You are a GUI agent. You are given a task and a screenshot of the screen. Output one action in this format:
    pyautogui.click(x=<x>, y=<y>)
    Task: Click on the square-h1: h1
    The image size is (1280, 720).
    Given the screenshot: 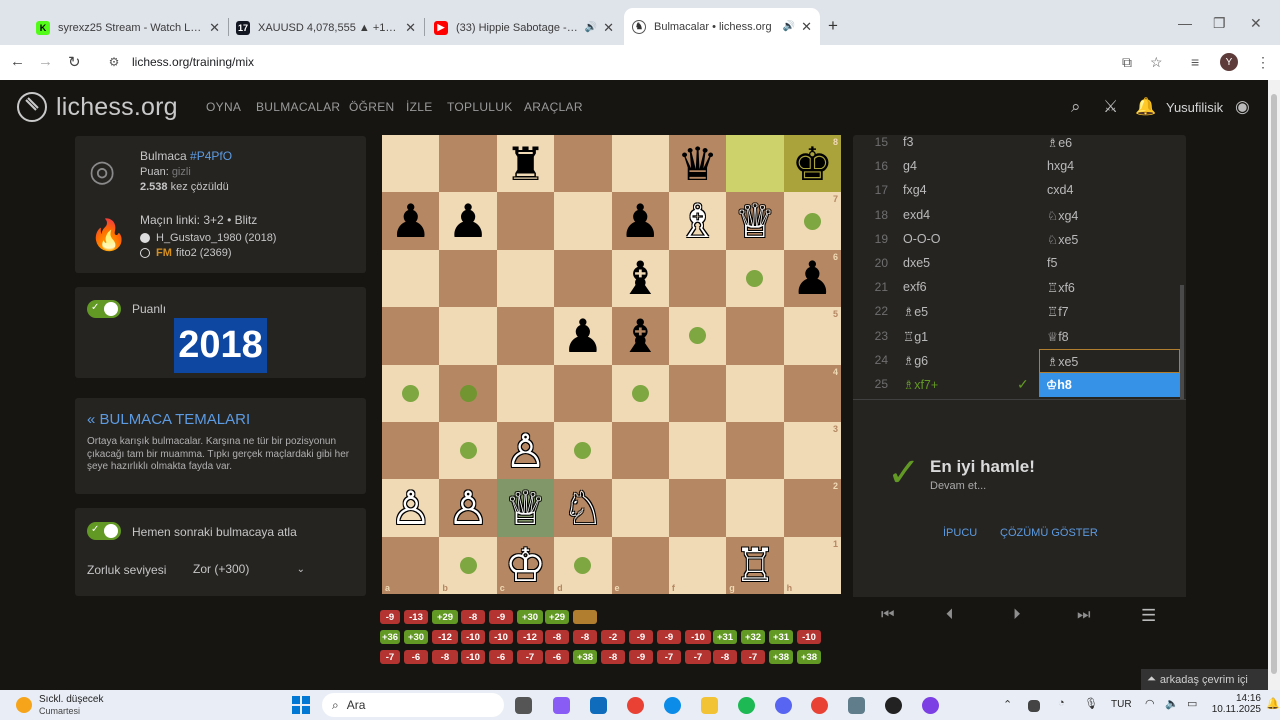 What is the action you would take?
    pyautogui.click(x=812, y=565)
    